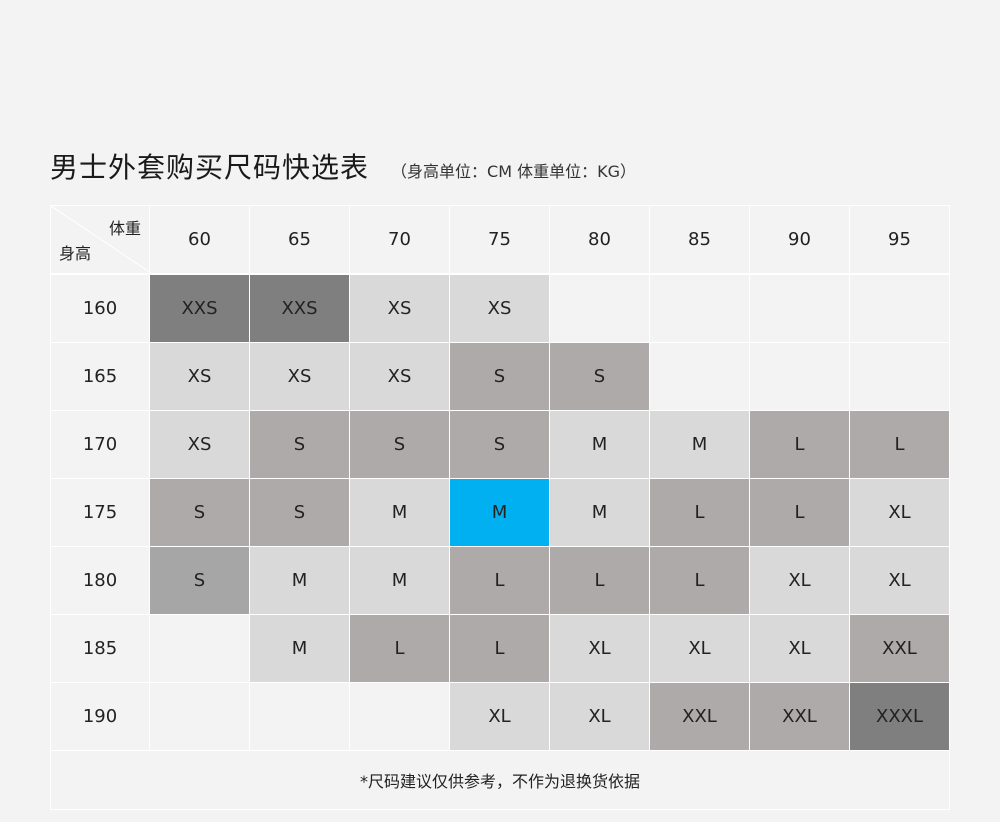  I want to click on weight-header: 60, so click(200, 239).